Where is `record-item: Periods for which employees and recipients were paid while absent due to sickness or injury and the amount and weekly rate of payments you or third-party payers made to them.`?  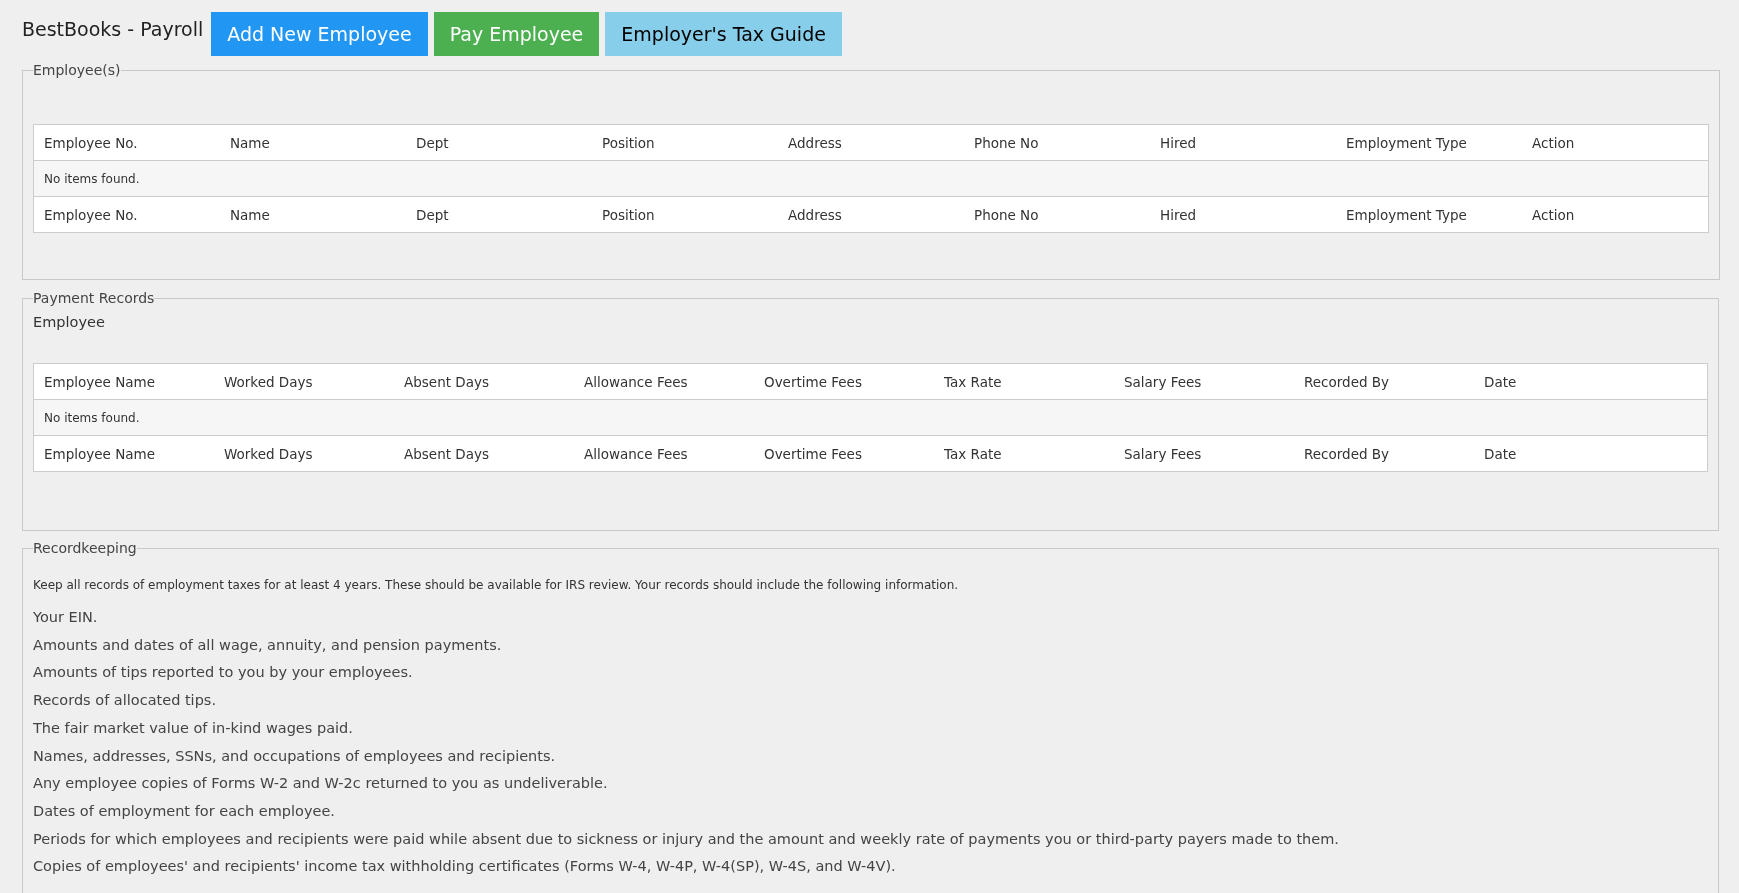 record-item: Periods for which employees and recipients were paid while absent due to sickness or injury and the amount and weekly rate of payments you or third-party payers made to them. is located at coordinates (686, 839).